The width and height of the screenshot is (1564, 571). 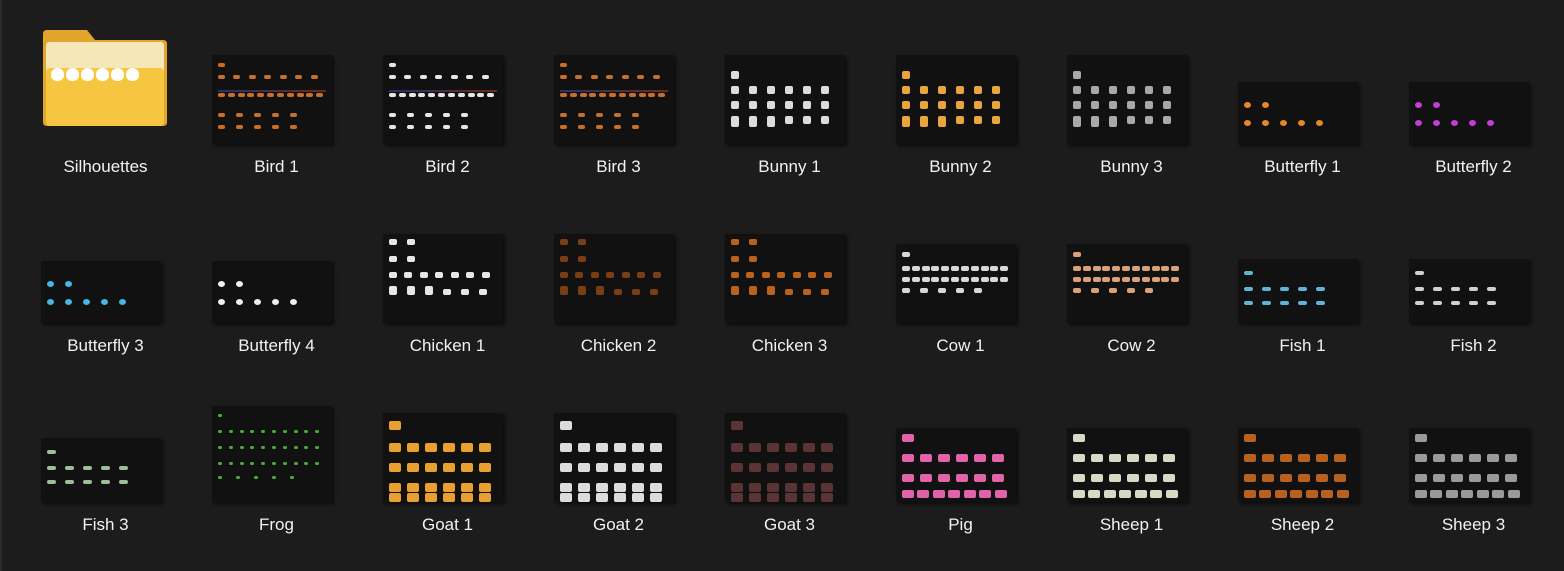 I want to click on file-item: Chicken 2, so click(x=618, y=268).